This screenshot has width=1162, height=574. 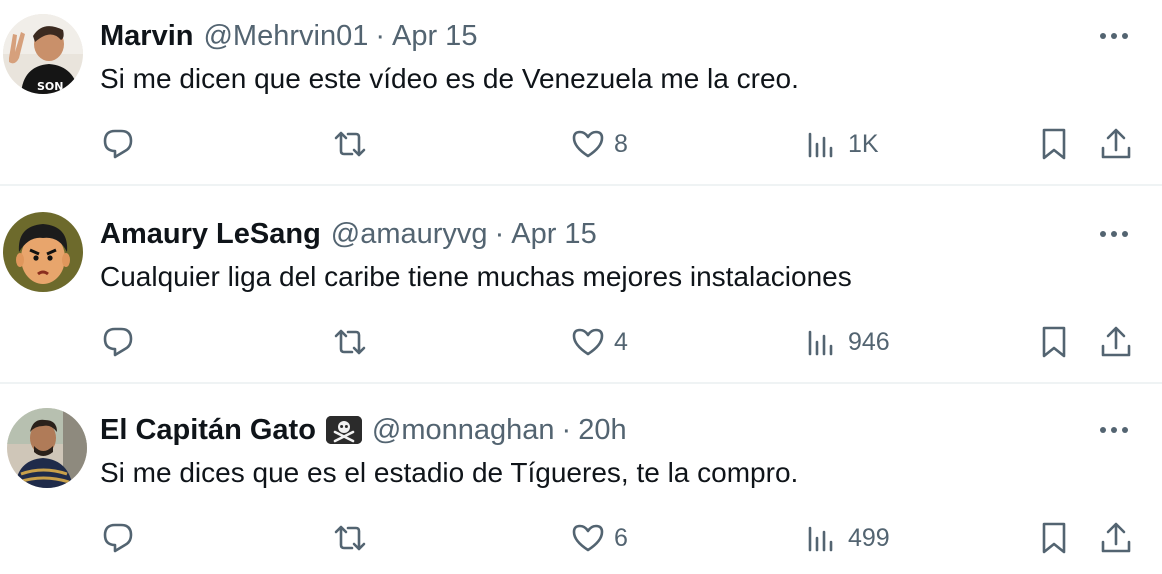 I want to click on user-handle: @amauryvg, so click(x=409, y=234).